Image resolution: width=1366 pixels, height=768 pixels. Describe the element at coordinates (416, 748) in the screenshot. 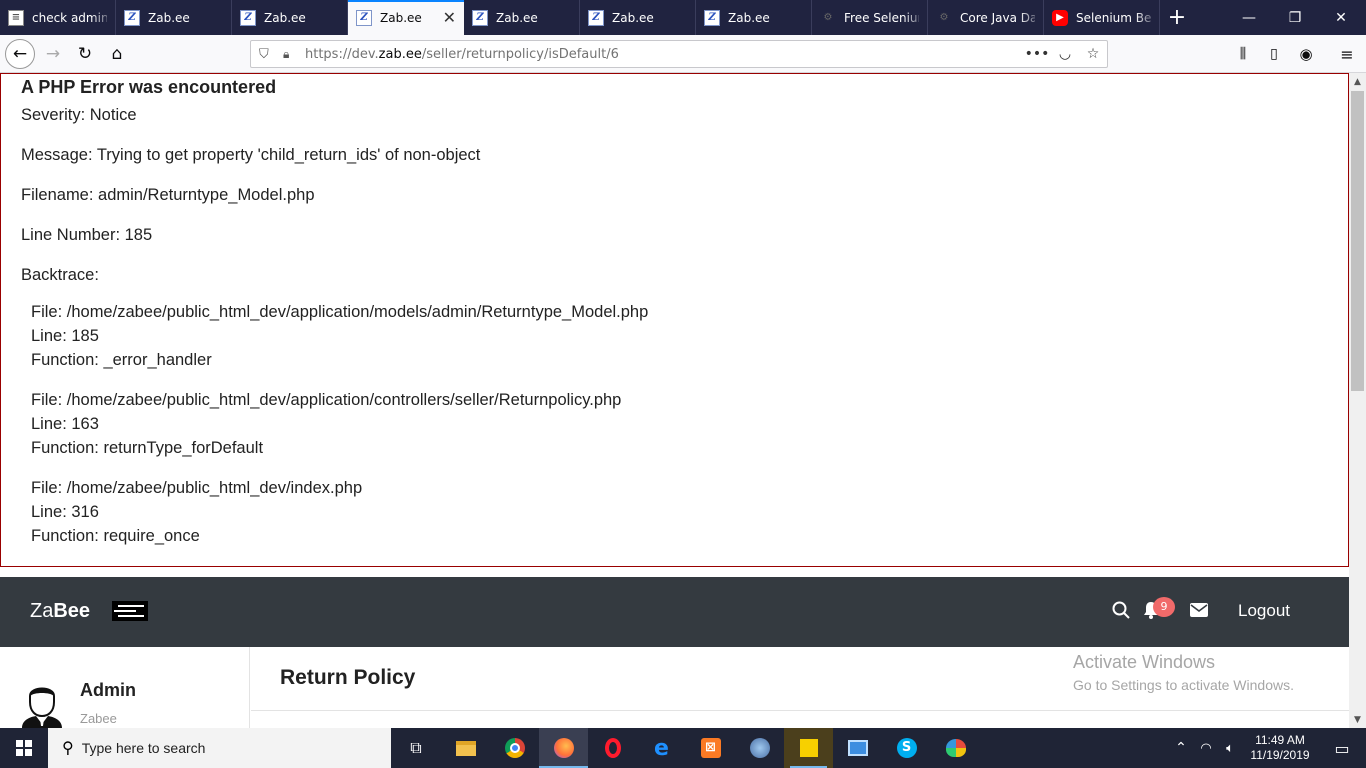

I see `task-view-icon: ⧉` at that location.